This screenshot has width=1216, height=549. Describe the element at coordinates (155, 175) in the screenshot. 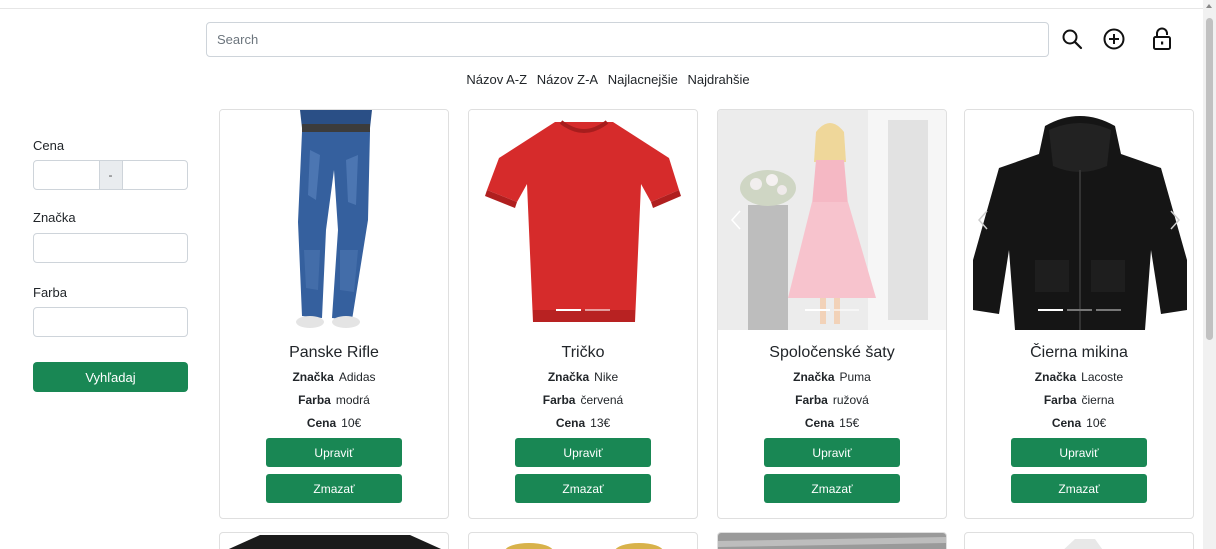

I see `price-max-input` at that location.